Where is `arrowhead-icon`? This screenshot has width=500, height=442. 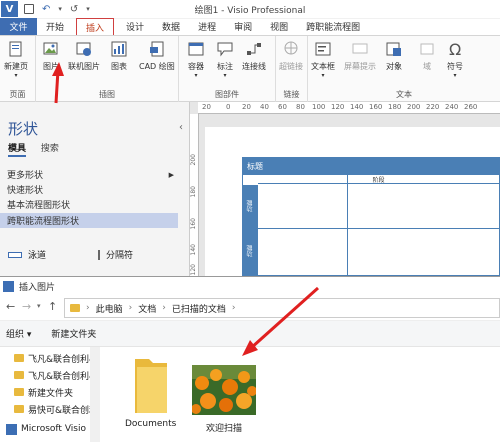
arrowhead-icon is located at coordinates (58, 69).